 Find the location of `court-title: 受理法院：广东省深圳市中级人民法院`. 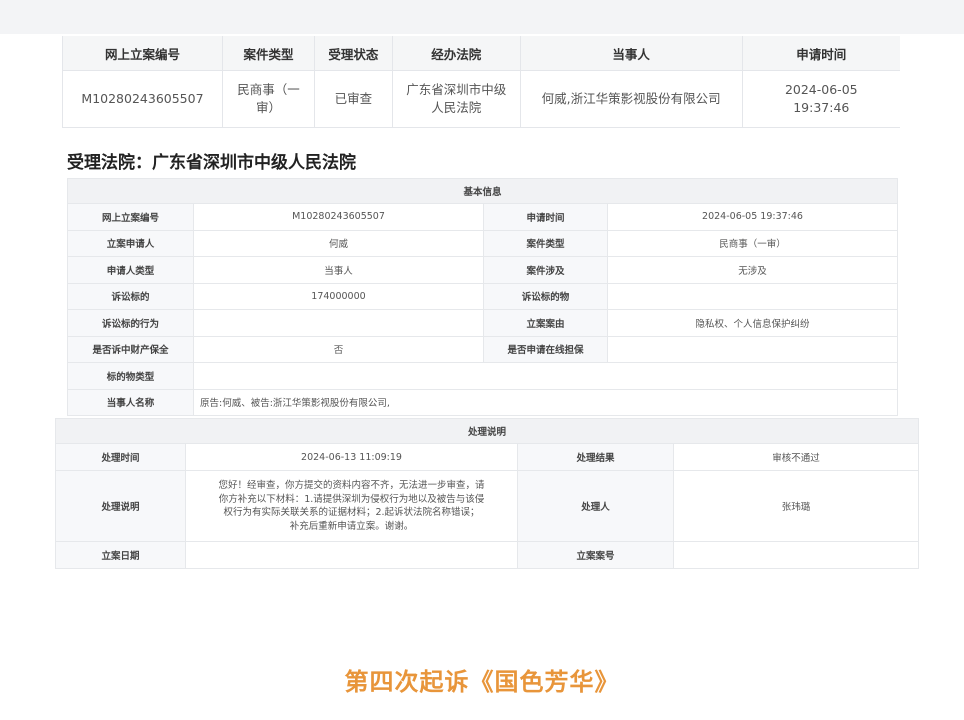

court-title: 受理法院：广东省深圳市中级人民法院 is located at coordinates (211, 163).